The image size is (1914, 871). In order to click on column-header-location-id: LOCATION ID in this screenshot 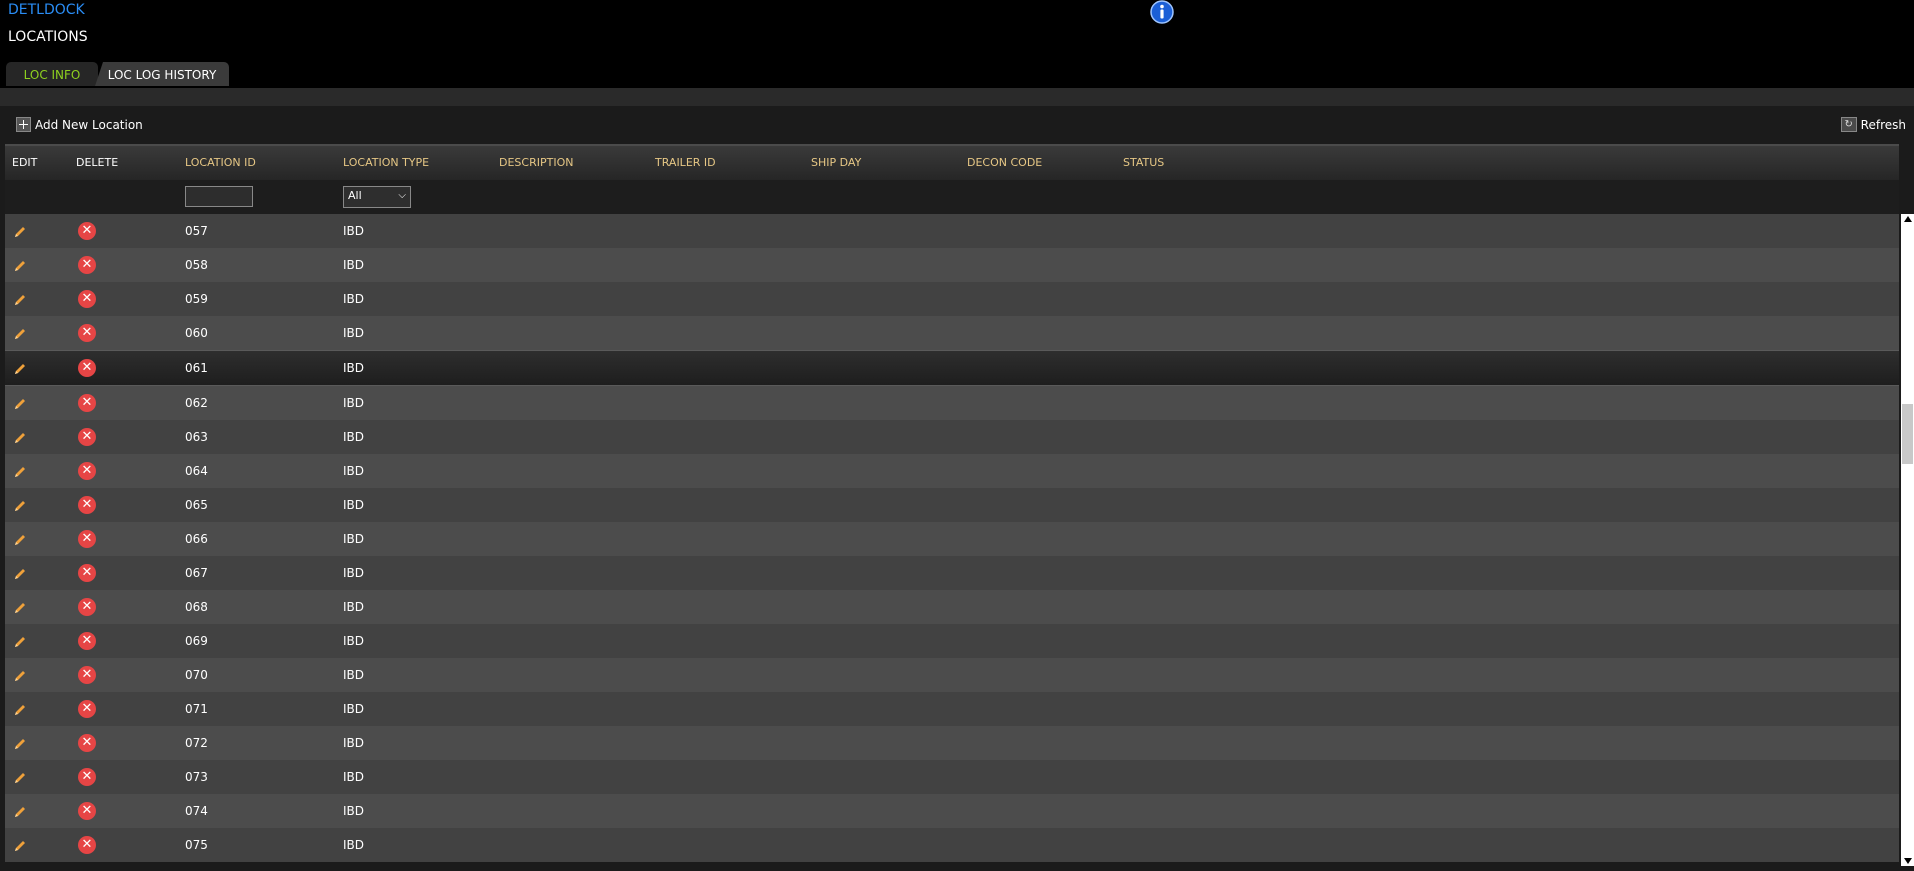, I will do `click(220, 162)`.